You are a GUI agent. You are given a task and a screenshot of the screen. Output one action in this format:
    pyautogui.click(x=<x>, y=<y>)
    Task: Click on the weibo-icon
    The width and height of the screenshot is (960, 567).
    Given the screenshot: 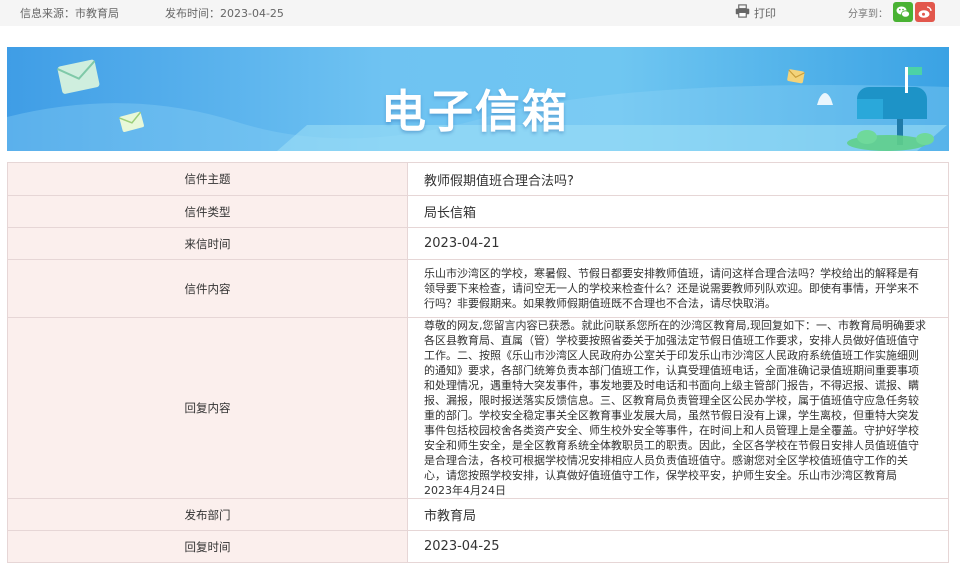 What is the action you would take?
    pyautogui.click(x=925, y=12)
    